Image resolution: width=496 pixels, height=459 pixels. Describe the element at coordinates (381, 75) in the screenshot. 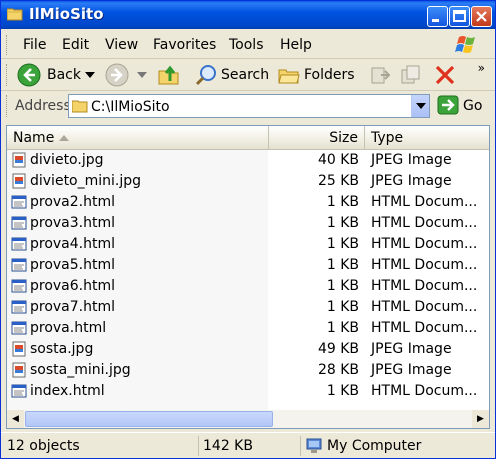

I see `move-to-icon` at that location.